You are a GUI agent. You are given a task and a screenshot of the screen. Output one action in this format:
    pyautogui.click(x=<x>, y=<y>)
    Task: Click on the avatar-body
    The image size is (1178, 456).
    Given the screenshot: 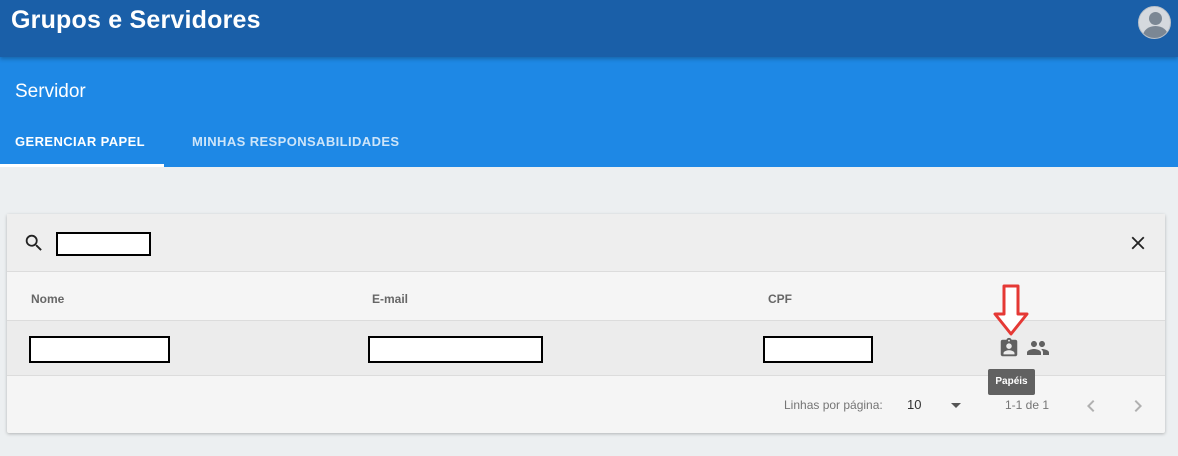 What is the action you would take?
    pyautogui.click(x=1155, y=32)
    